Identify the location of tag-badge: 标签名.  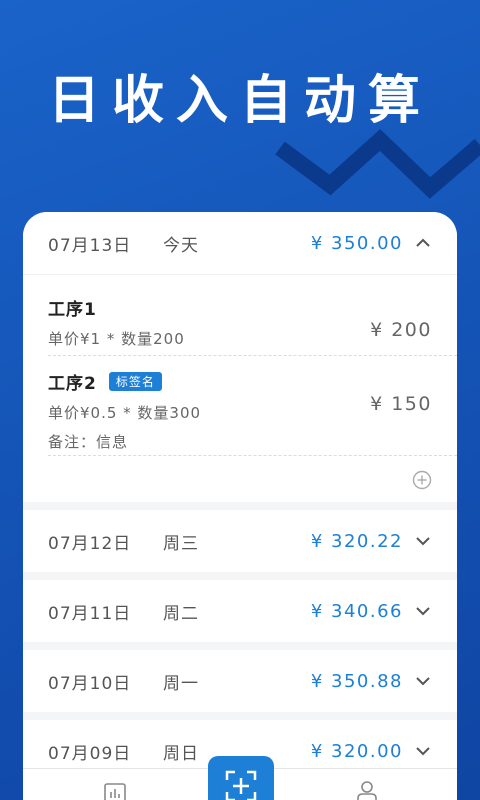
(135, 381).